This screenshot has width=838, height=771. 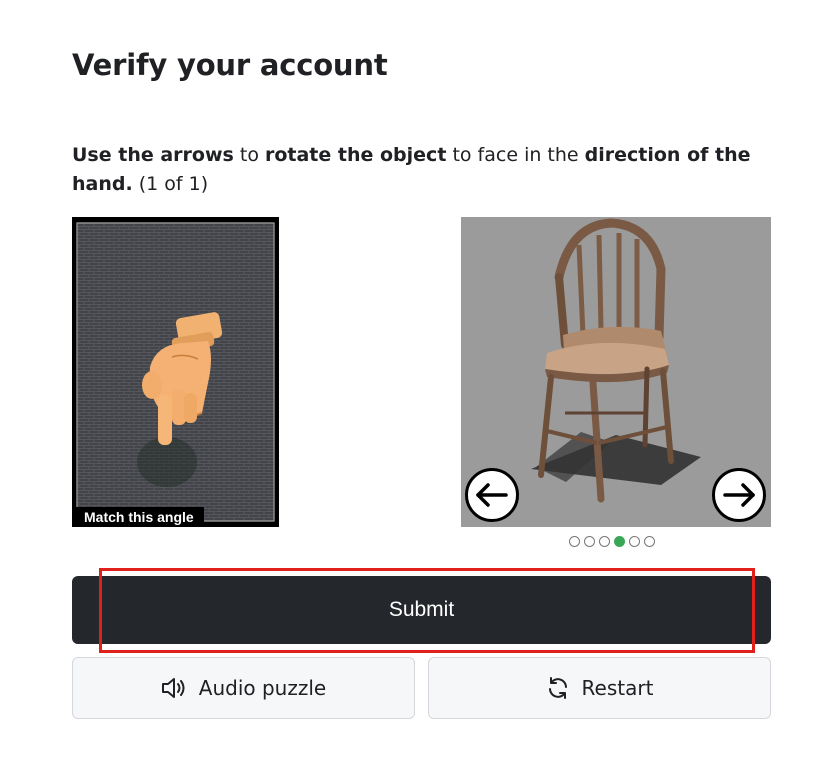 I want to click on hand-pointing-image, so click(x=175, y=372).